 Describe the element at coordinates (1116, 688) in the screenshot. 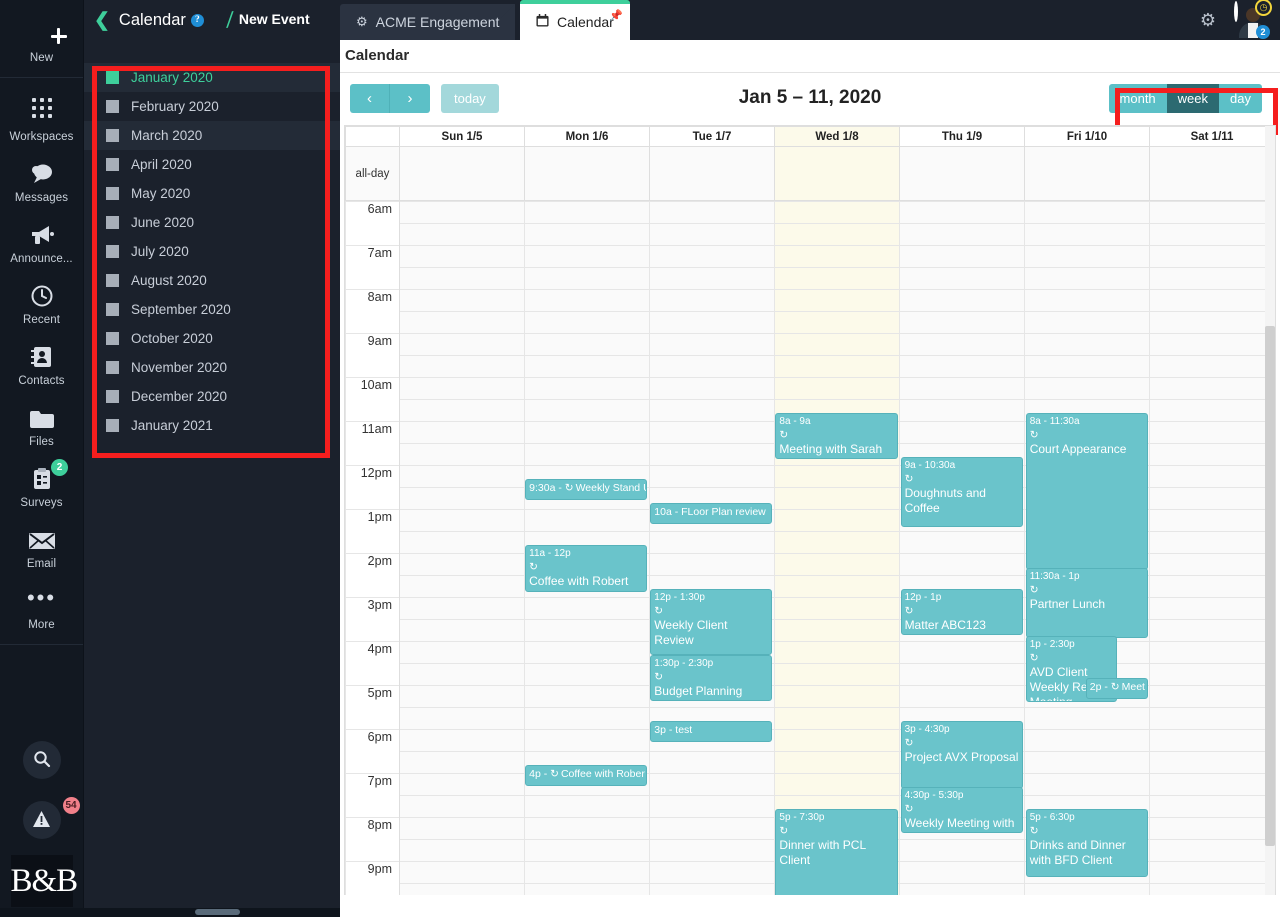

I see `calendar-event: 2p - ↻ Meet` at that location.